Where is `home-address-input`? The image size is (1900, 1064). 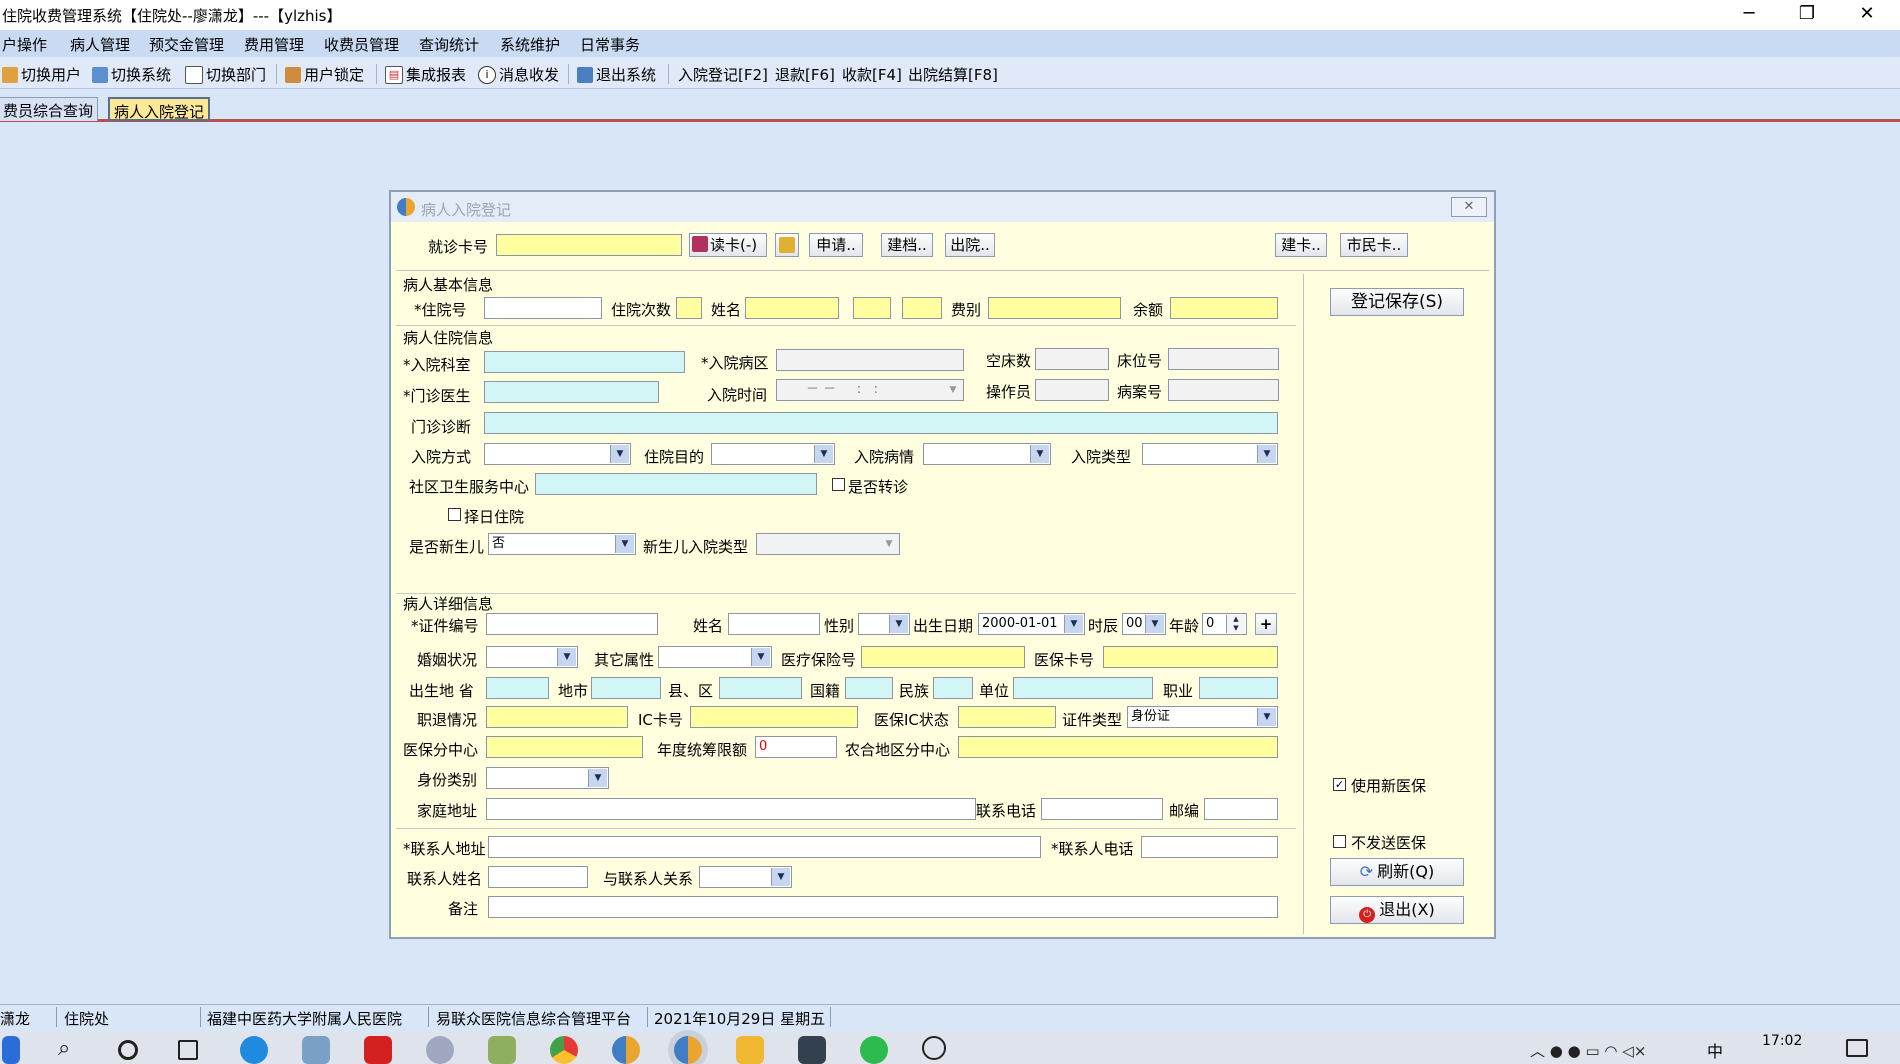
home-address-input is located at coordinates (731, 809).